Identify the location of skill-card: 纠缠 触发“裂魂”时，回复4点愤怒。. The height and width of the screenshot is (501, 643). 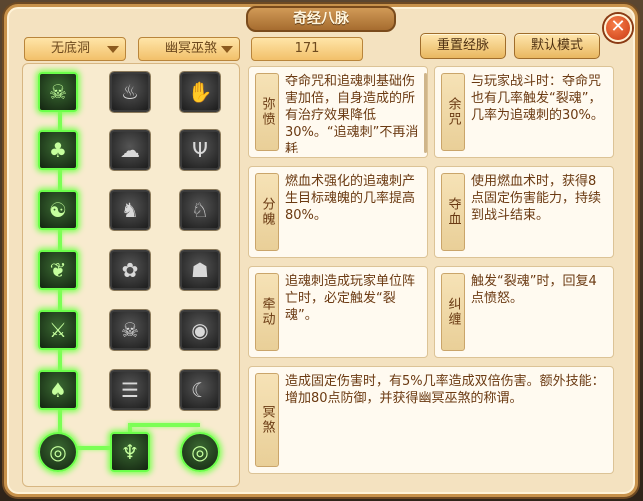
(524, 312).